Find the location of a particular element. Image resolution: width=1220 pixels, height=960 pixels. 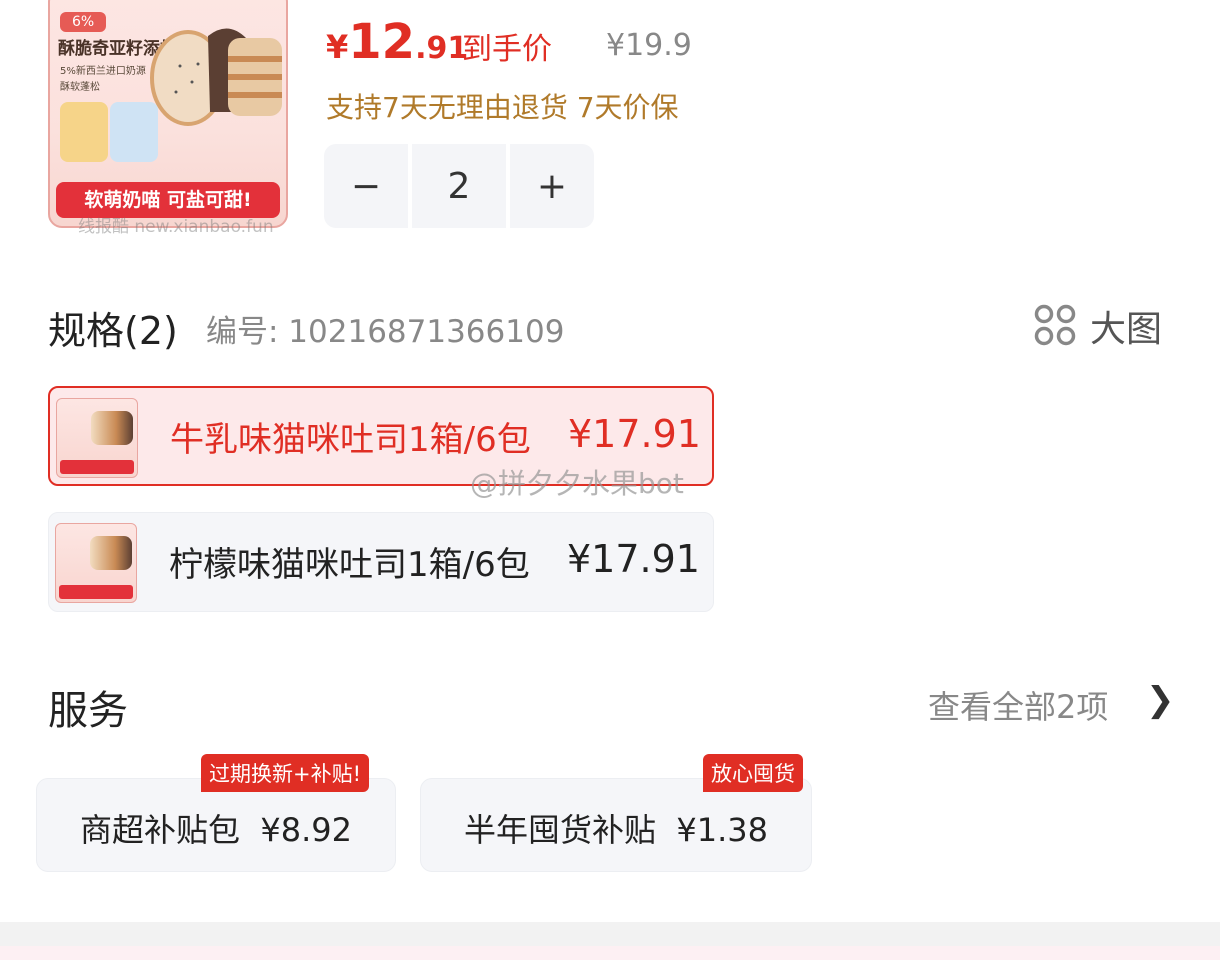

bread-slices-image is located at coordinates (216, 77).